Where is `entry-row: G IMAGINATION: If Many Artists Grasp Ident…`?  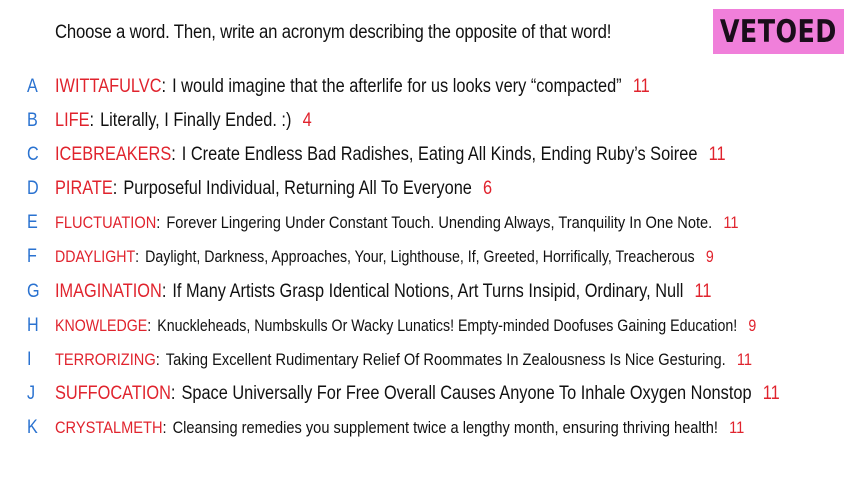
entry-row: G IMAGINATION: If Many Artists Grasp Ident… is located at coordinates (426, 292).